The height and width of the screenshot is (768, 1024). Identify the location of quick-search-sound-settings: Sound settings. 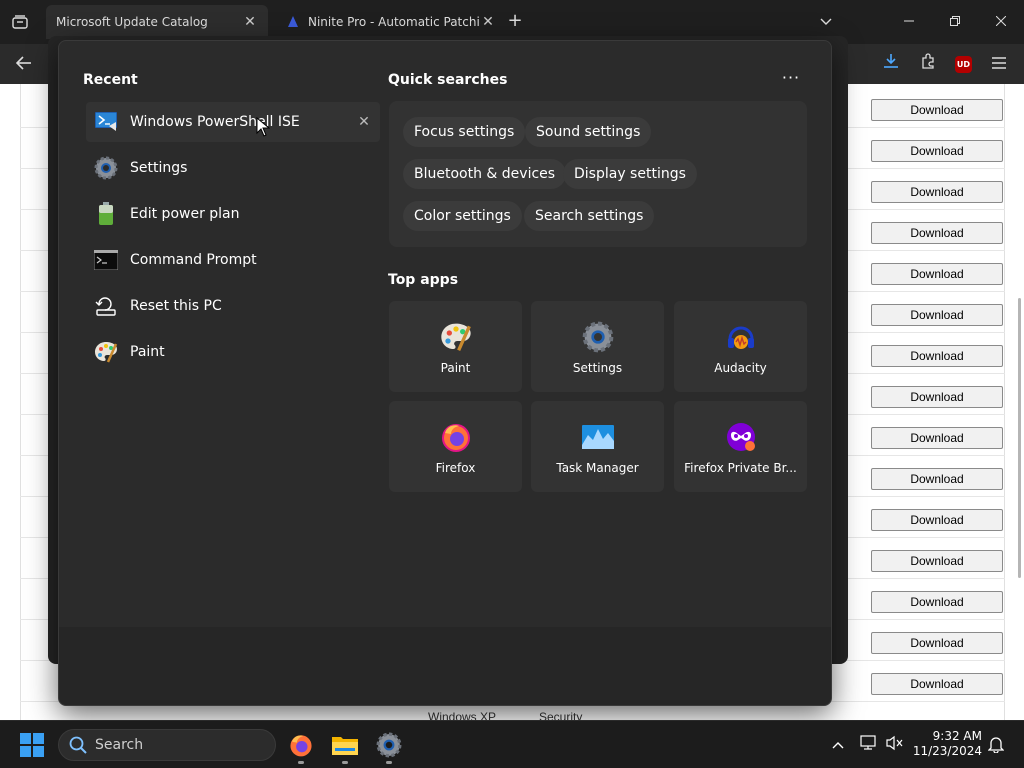
(588, 132).